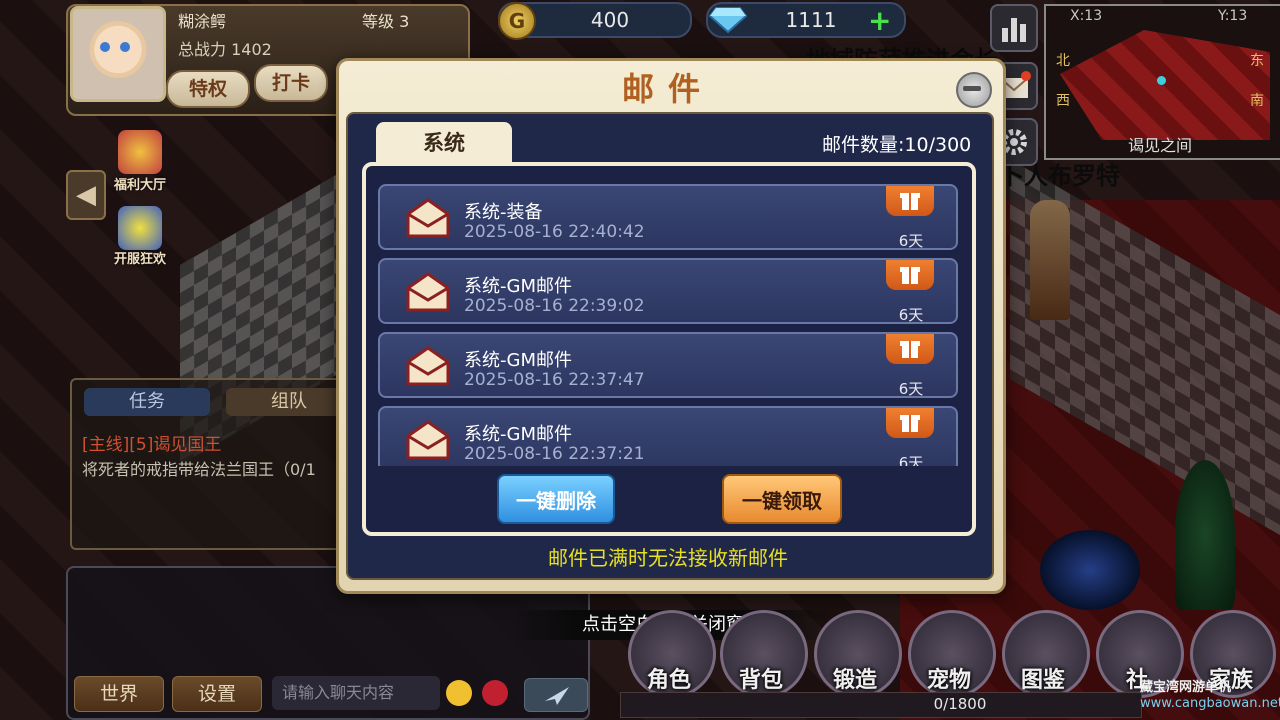 This screenshot has width=1280, height=720. What do you see at coordinates (495, 693) in the screenshot?
I see `voice-icon` at bounding box center [495, 693].